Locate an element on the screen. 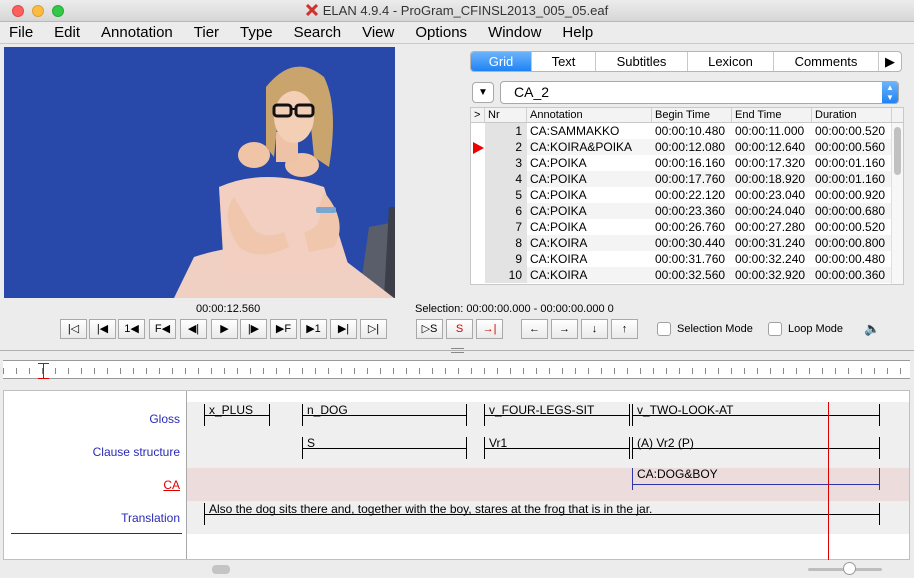  previous-annotation-button: ◀| is located at coordinates (193, 329).